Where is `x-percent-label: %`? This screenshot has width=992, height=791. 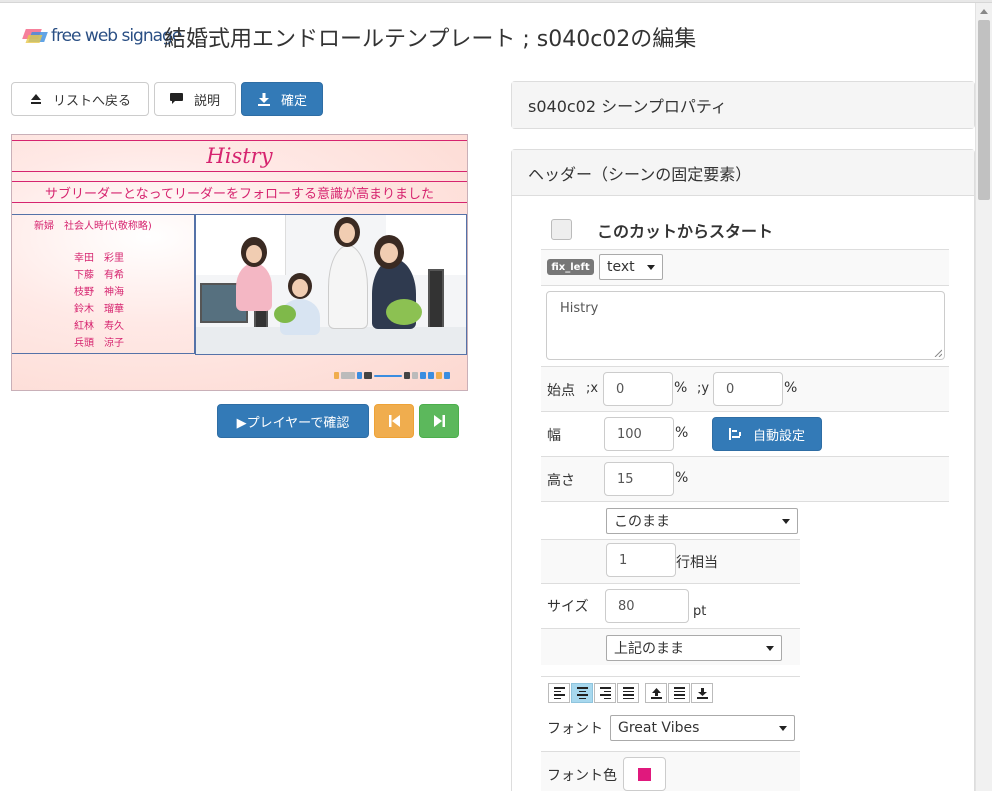
x-percent-label: % is located at coordinates (681, 388).